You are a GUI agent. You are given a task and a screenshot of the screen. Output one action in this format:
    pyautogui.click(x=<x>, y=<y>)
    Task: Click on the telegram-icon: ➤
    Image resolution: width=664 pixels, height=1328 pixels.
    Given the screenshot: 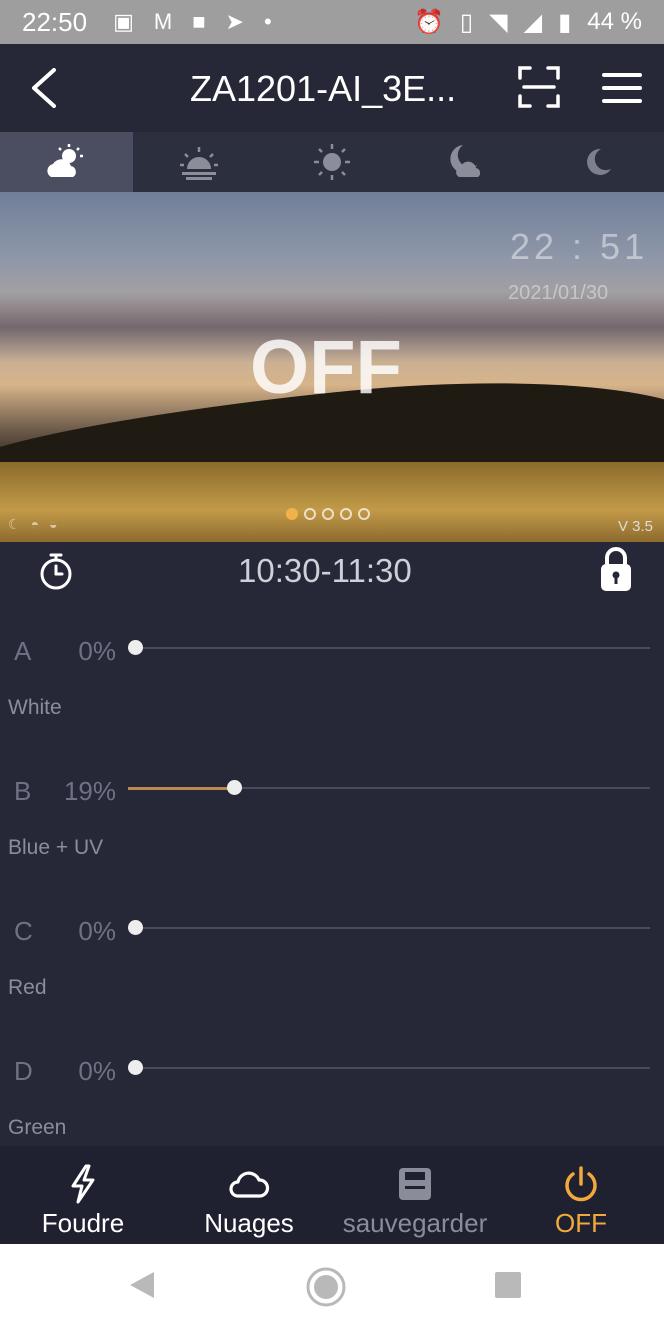 What is the action you would take?
    pyautogui.click(x=234, y=21)
    